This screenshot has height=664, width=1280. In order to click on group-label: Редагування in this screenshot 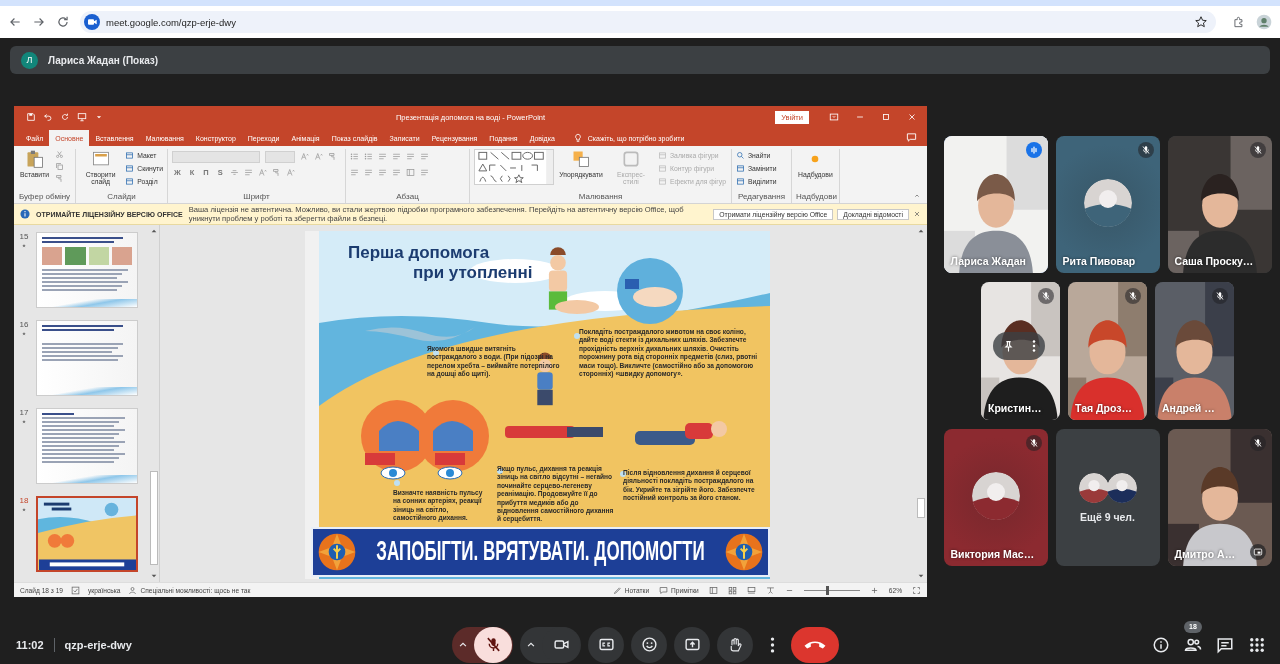, I will do `click(761, 197)`.